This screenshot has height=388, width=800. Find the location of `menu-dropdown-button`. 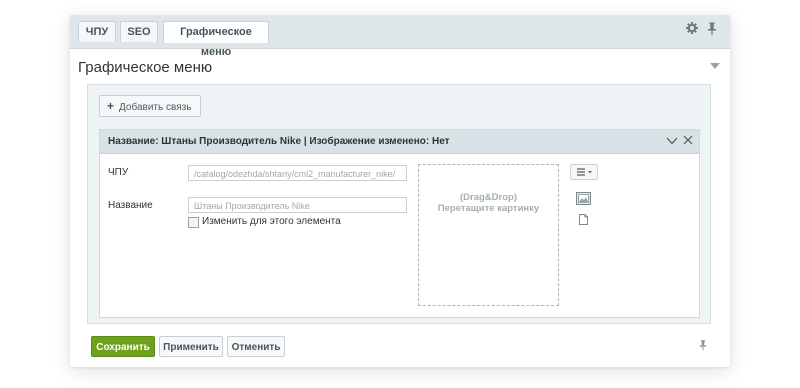

menu-dropdown-button is located at coordinates (584, 172).